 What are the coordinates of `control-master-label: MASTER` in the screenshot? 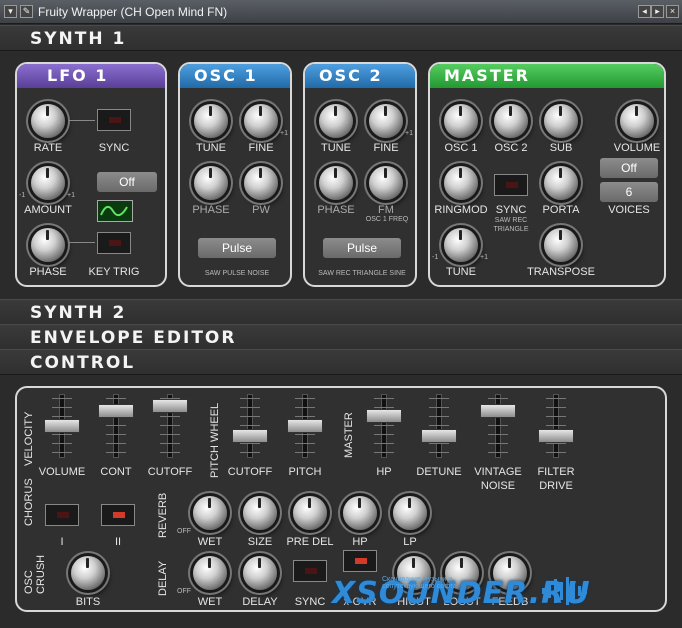 It's located at (349, 435).